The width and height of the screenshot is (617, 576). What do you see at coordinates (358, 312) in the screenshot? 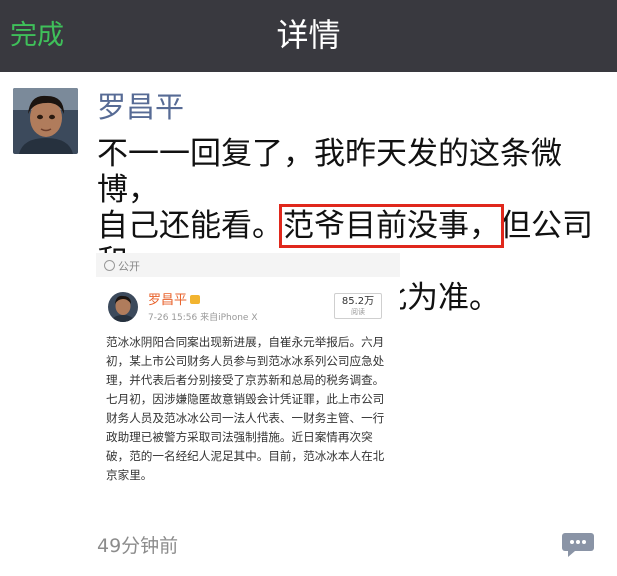
I see `reads-label: 阅读` at bounding box center [358, 312].